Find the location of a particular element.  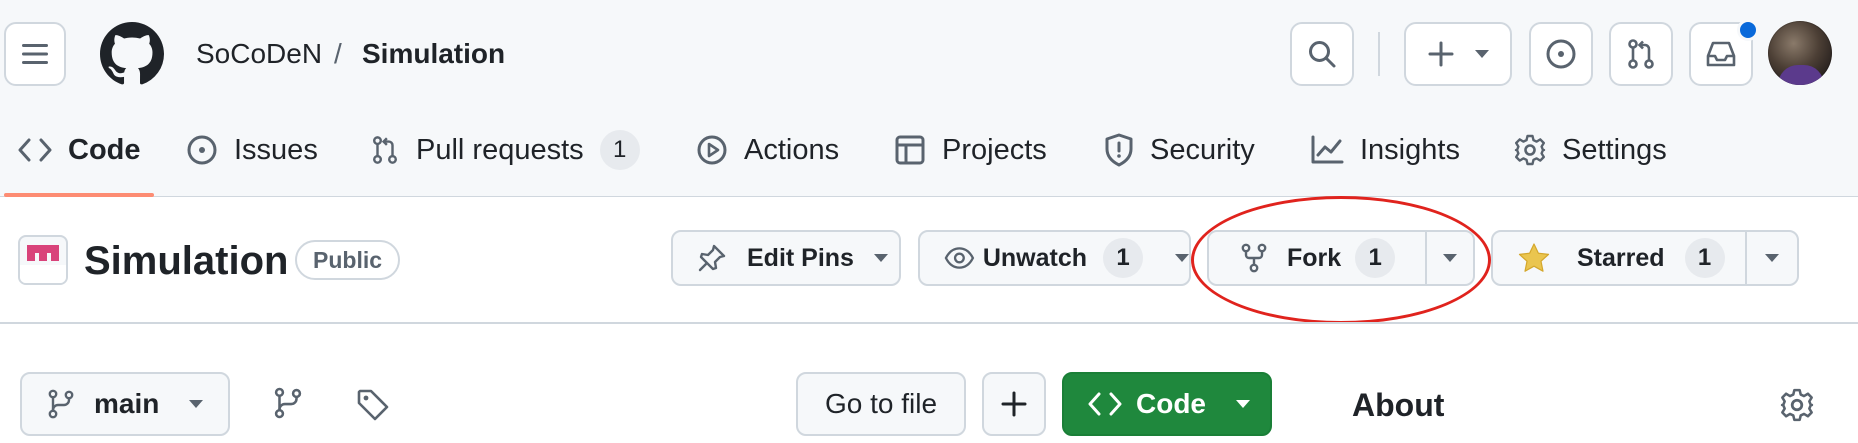

tags-link is located at coordinates (373, 405).